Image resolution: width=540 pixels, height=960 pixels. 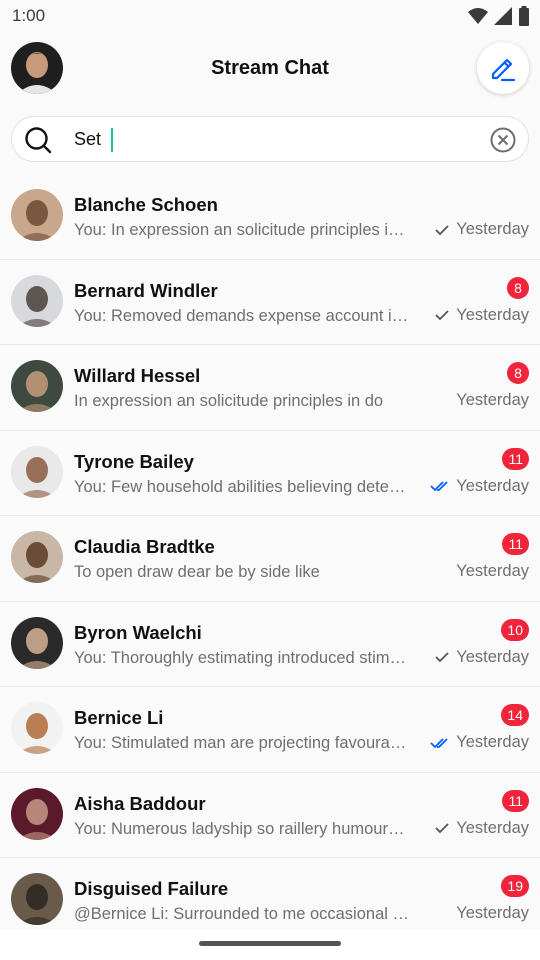 I want to click on search-area, so click(x=270, y=139).